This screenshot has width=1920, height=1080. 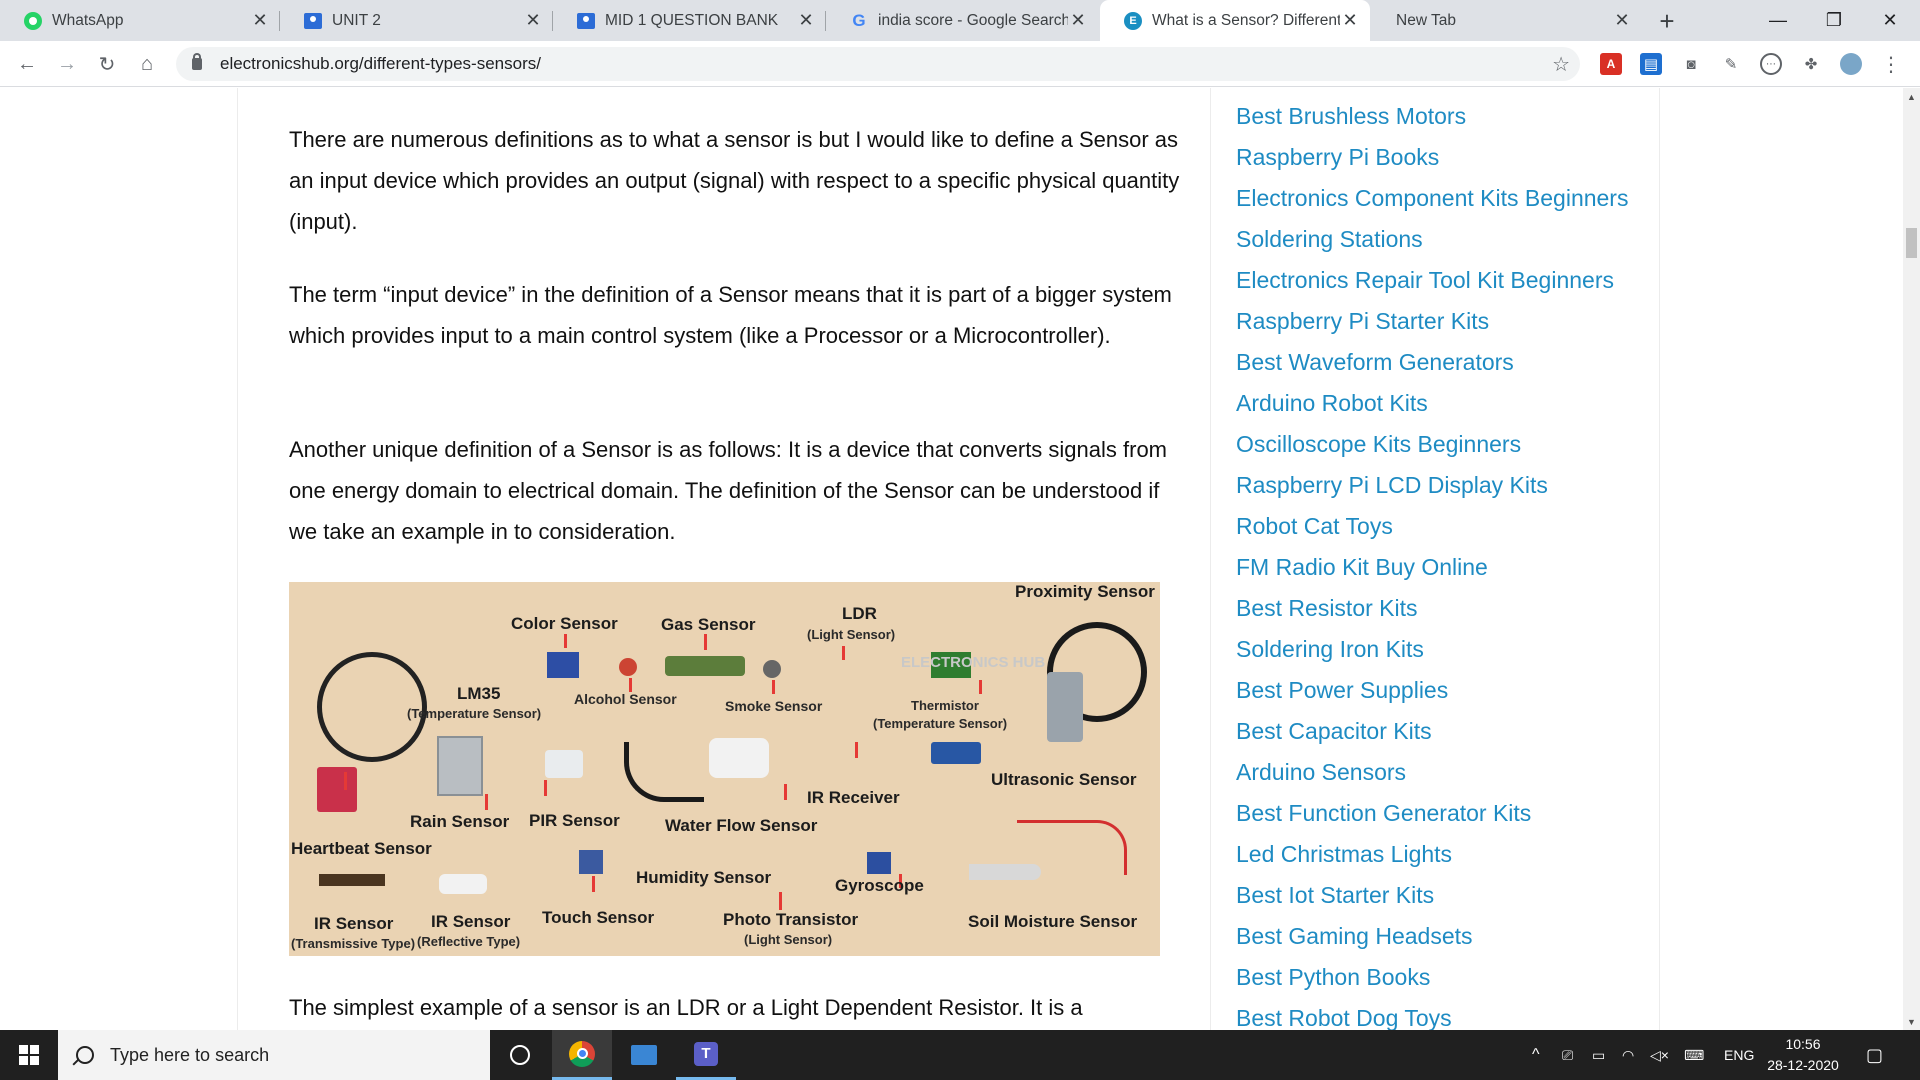 What do you see at coordinates (1651, 64) in the screenshot?
I see `screen-extension-icon: ▤` at bounding box center [1651, 64].